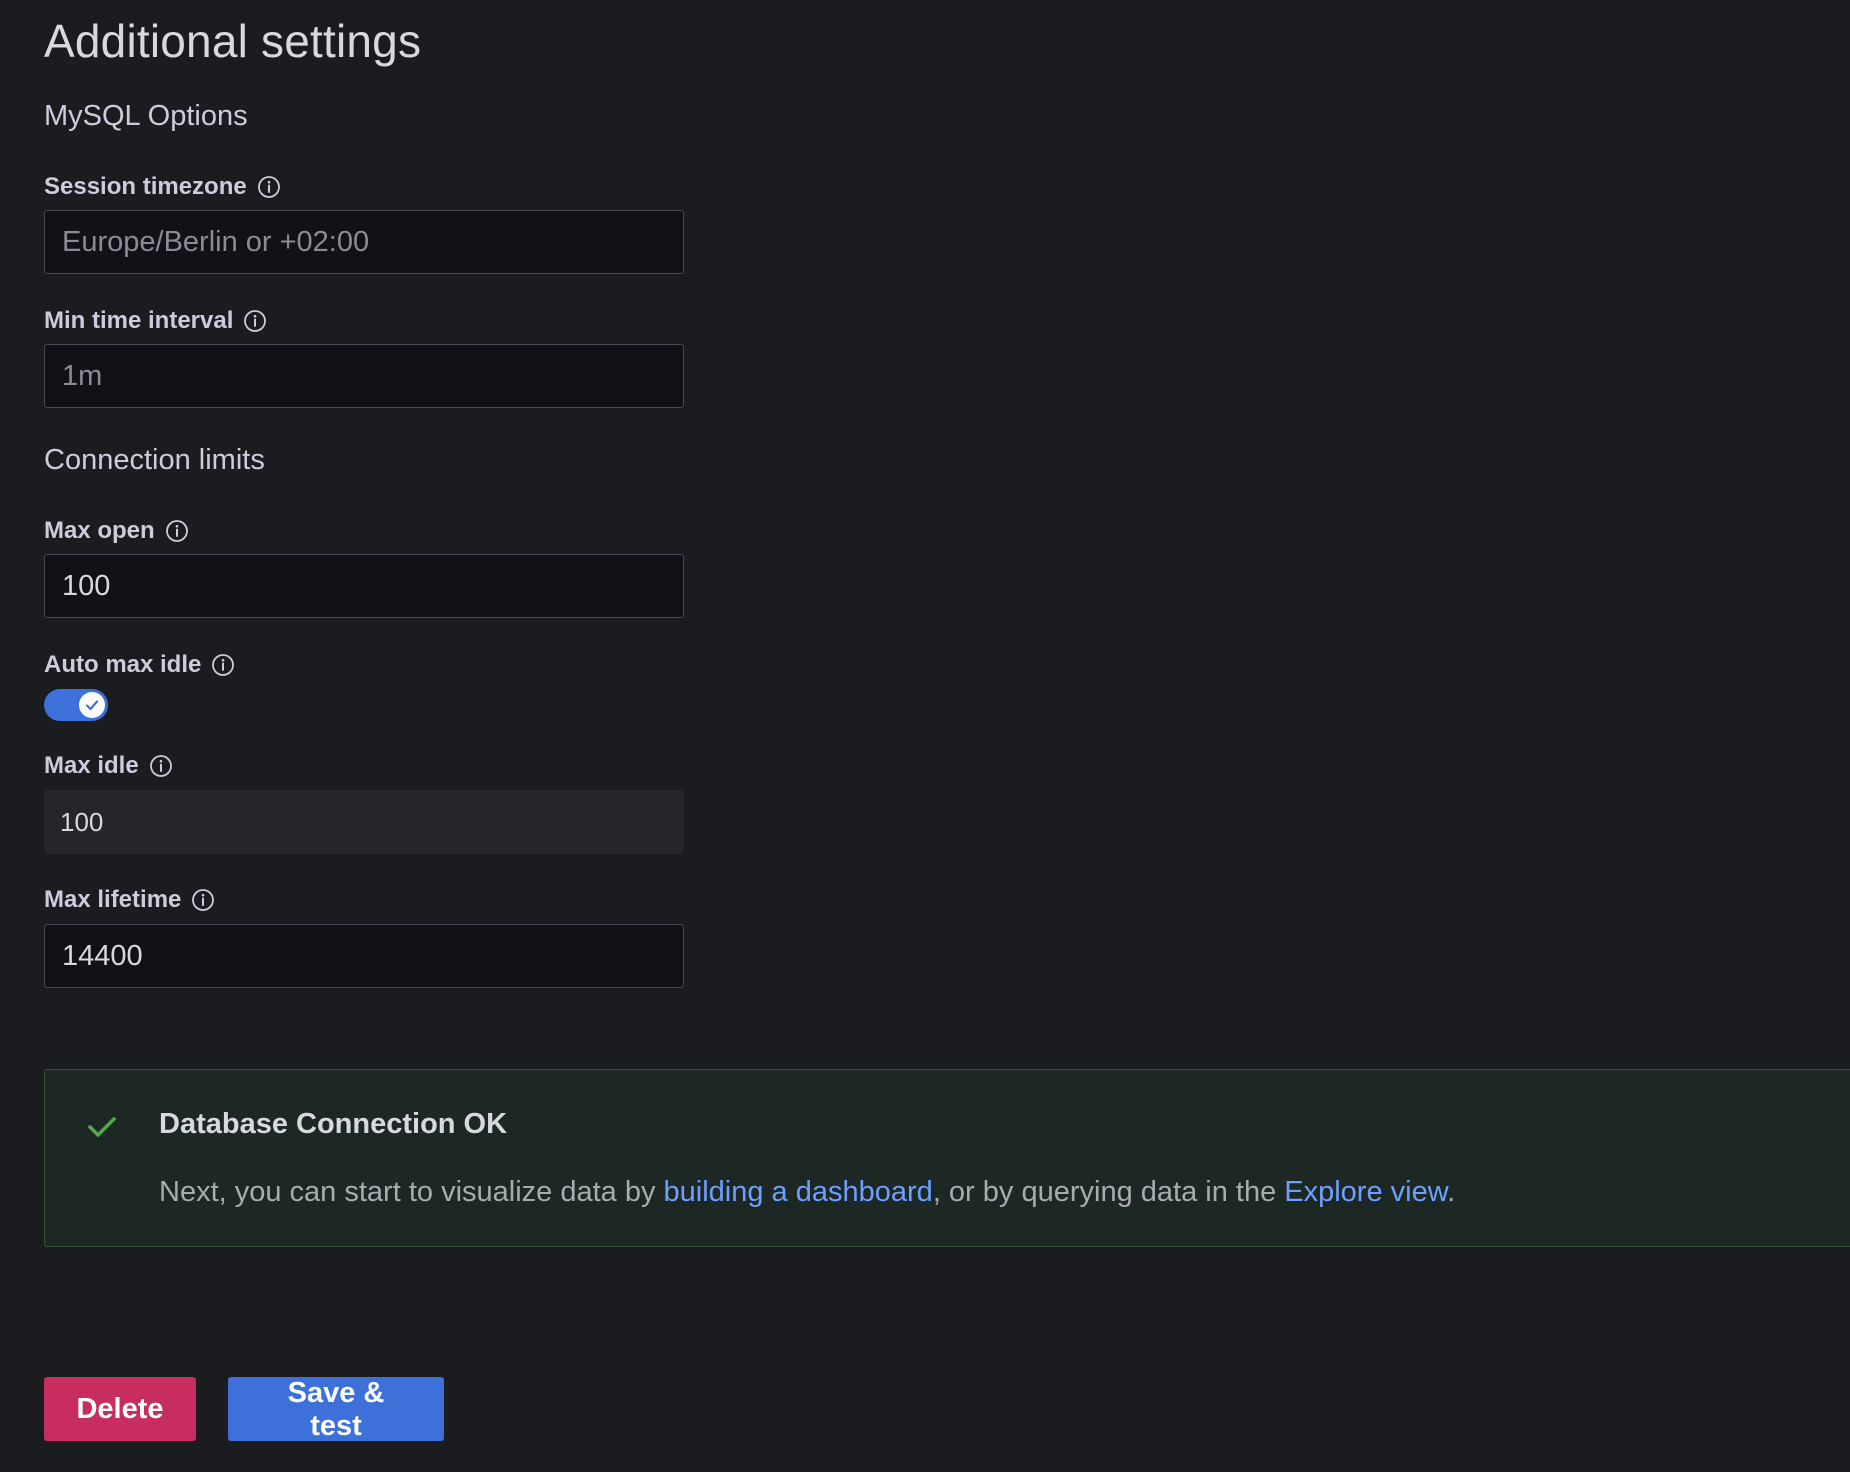  I want to click on auto-max-idle-label: Auto max idle, so click(139, 665).